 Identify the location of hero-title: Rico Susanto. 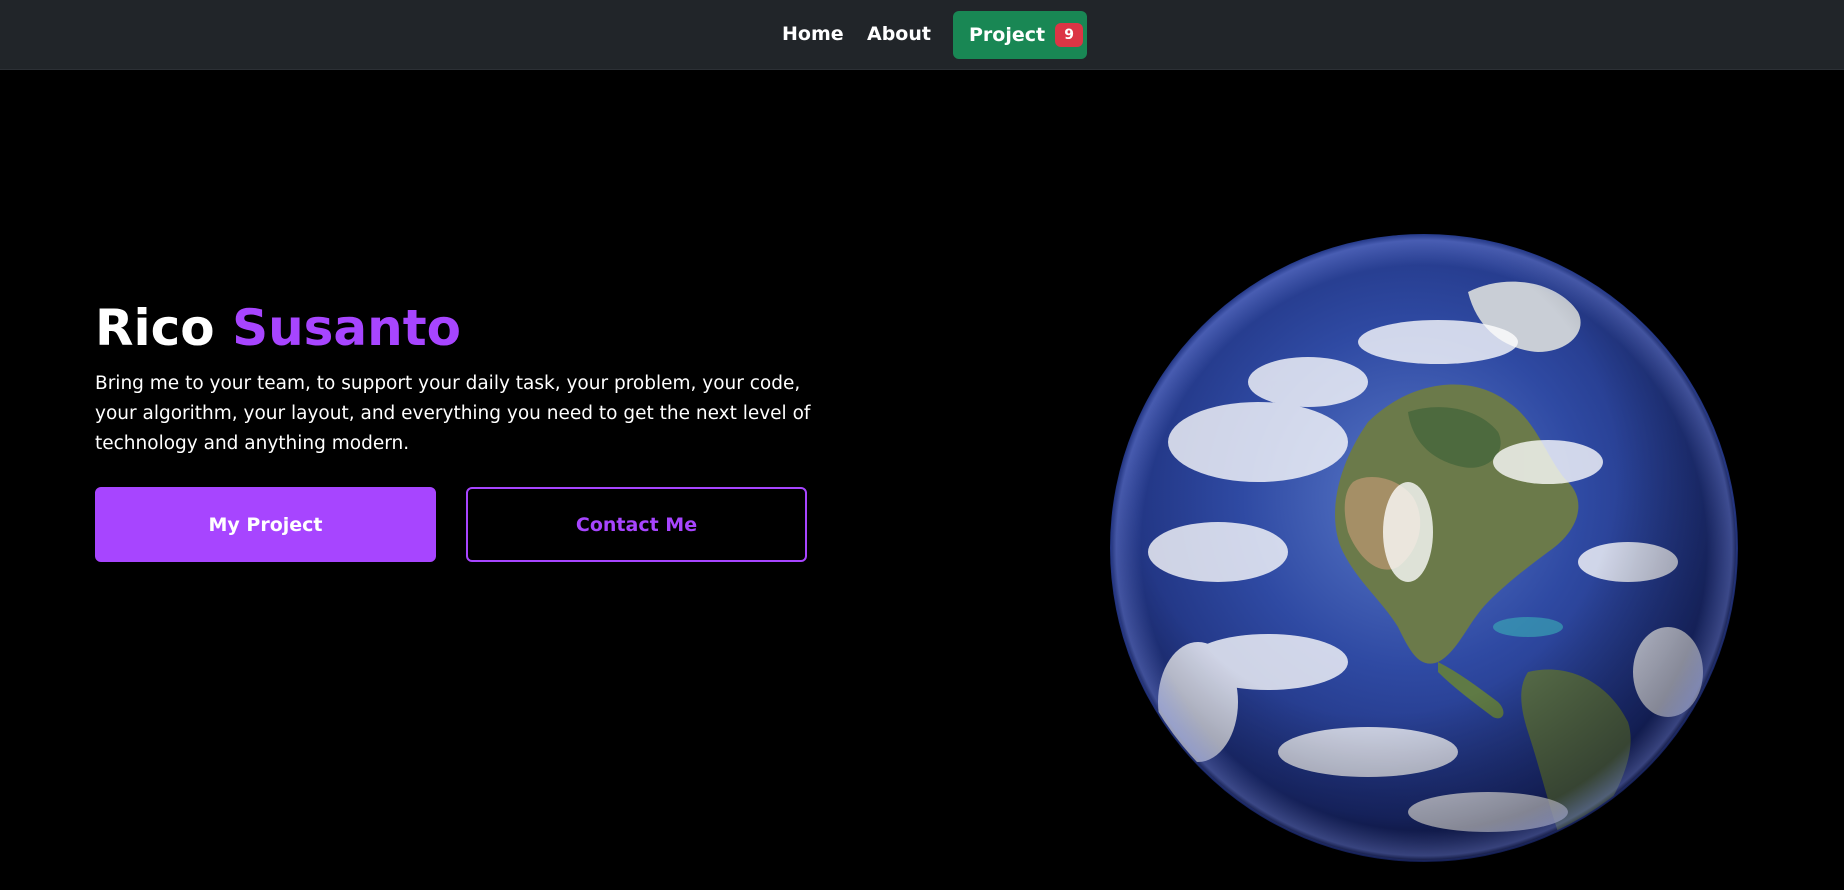
(278, 328).